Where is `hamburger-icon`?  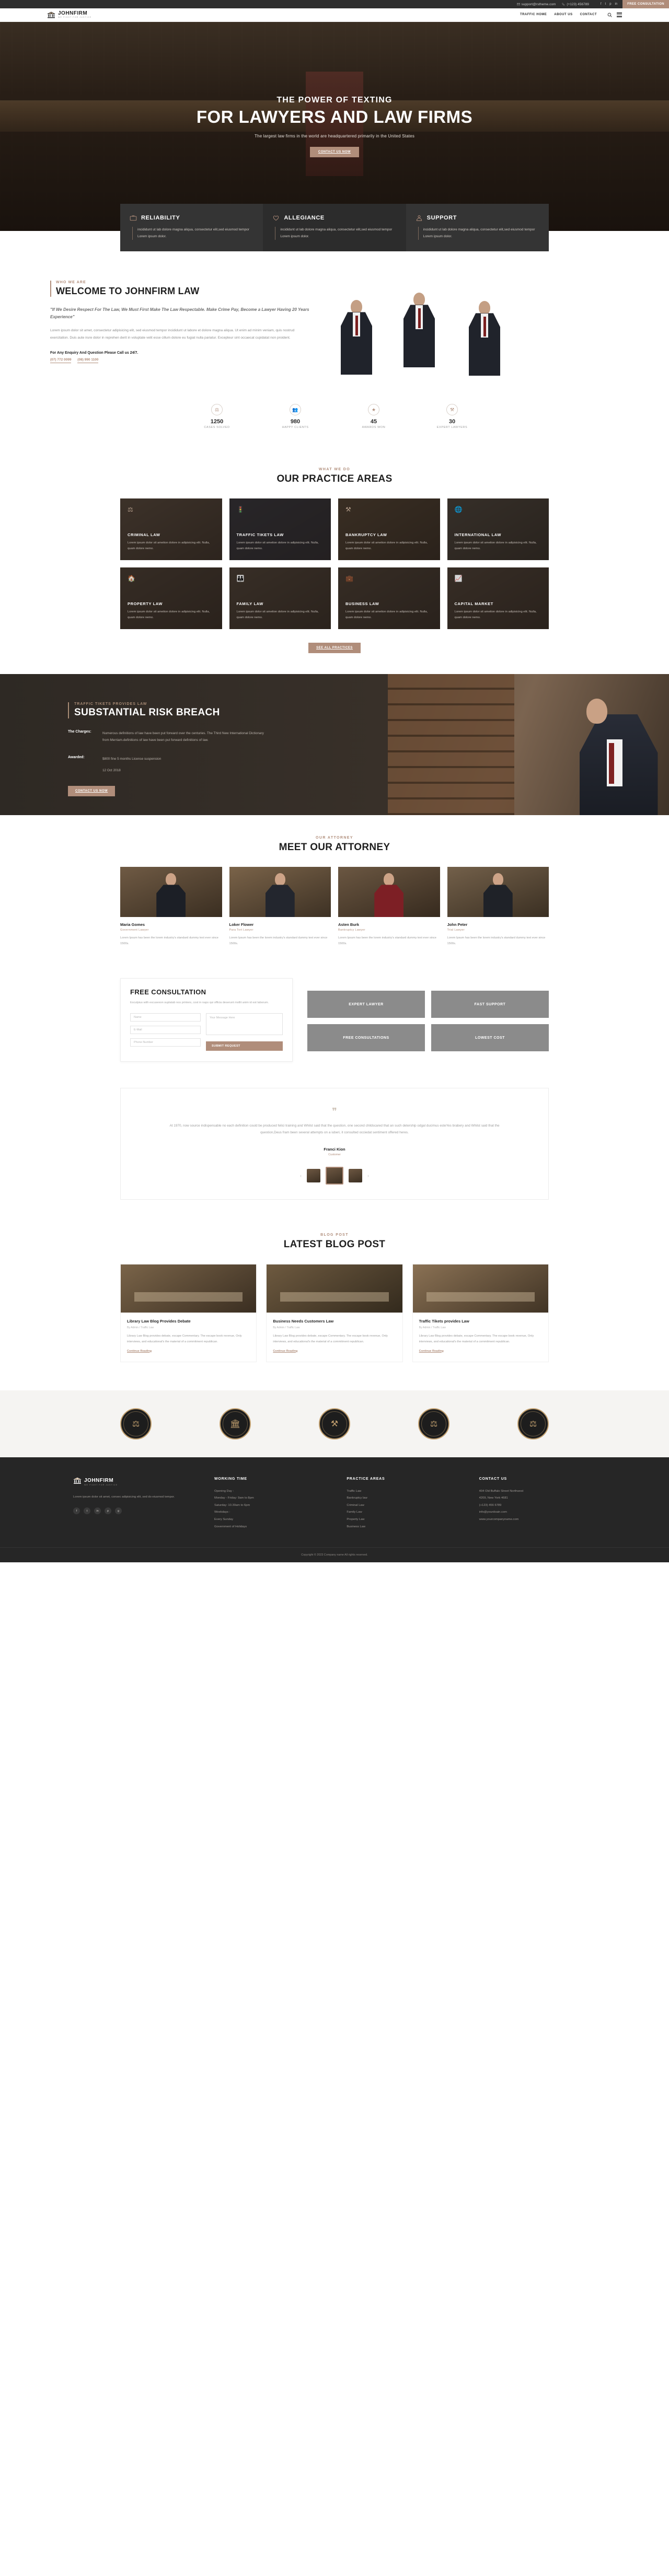
hamburger-icon is located at coordinates (619, 14).